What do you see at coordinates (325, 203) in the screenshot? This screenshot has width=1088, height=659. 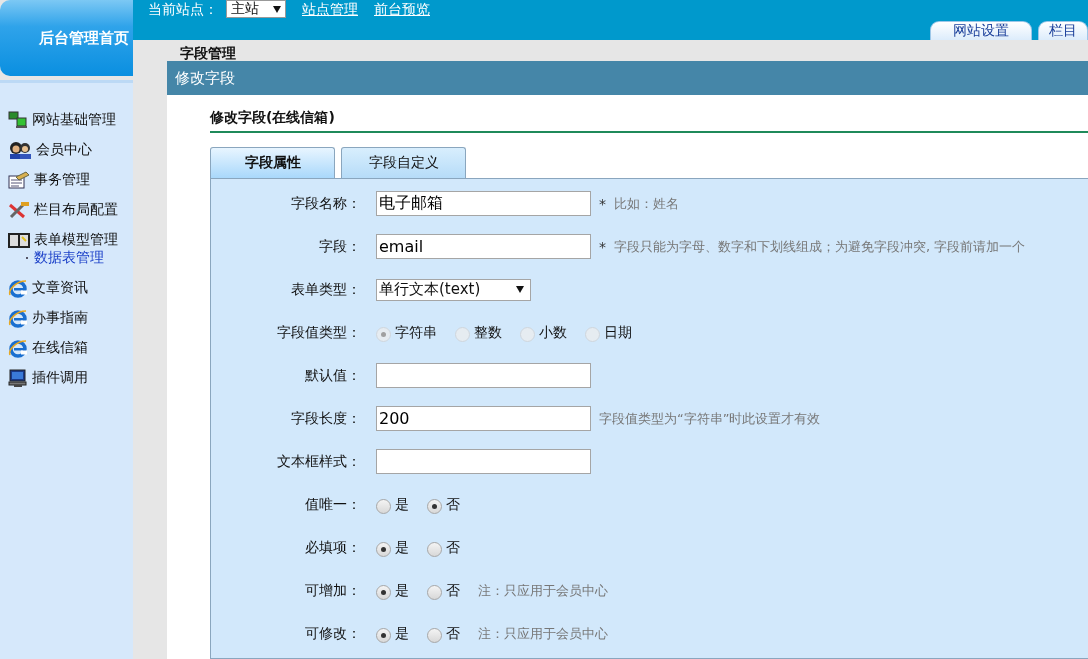 I see `field-label: 字段名称：` at bounding box center [325, 203].